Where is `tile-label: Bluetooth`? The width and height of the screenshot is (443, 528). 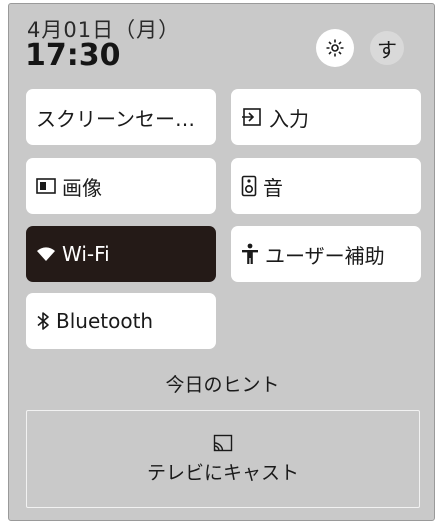 tile-label: Bluetooth is located at coordinates (105, 321).